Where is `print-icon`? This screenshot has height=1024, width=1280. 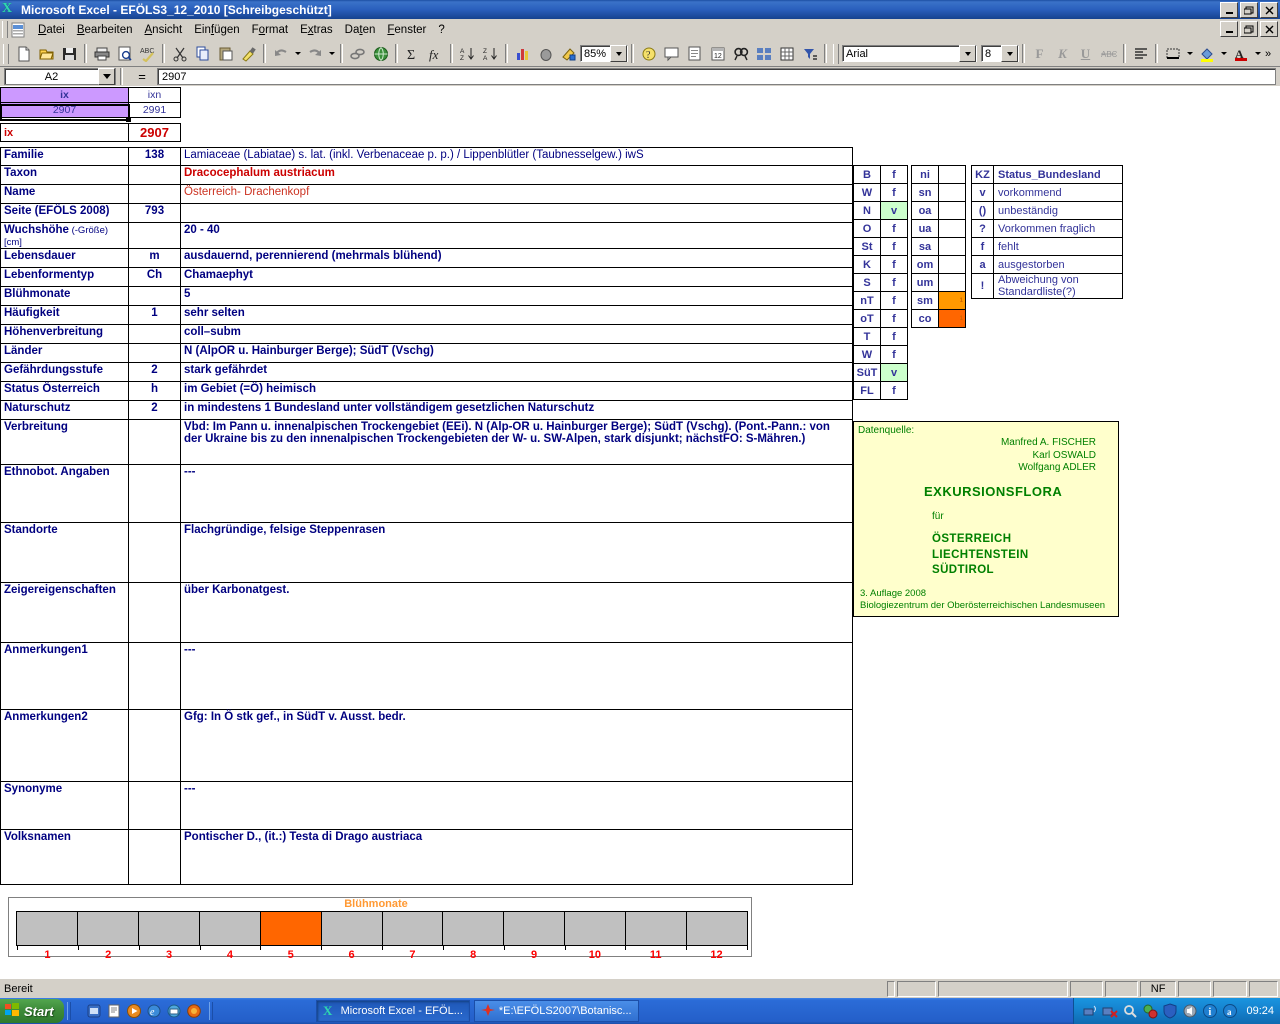
print-icon is located at coordinates (101, 54).